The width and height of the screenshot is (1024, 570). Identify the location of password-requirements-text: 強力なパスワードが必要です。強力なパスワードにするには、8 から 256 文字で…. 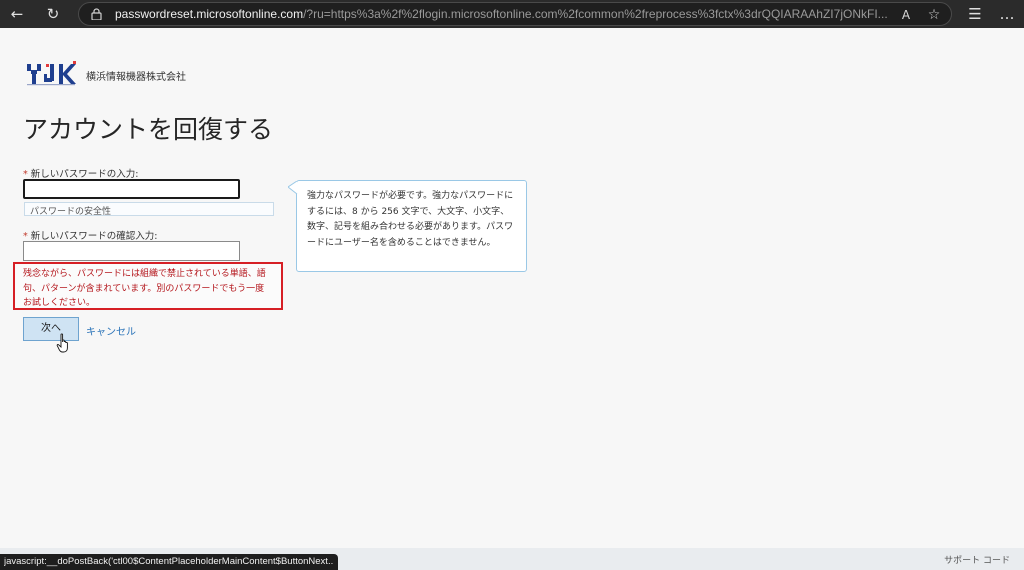
(410, 219).